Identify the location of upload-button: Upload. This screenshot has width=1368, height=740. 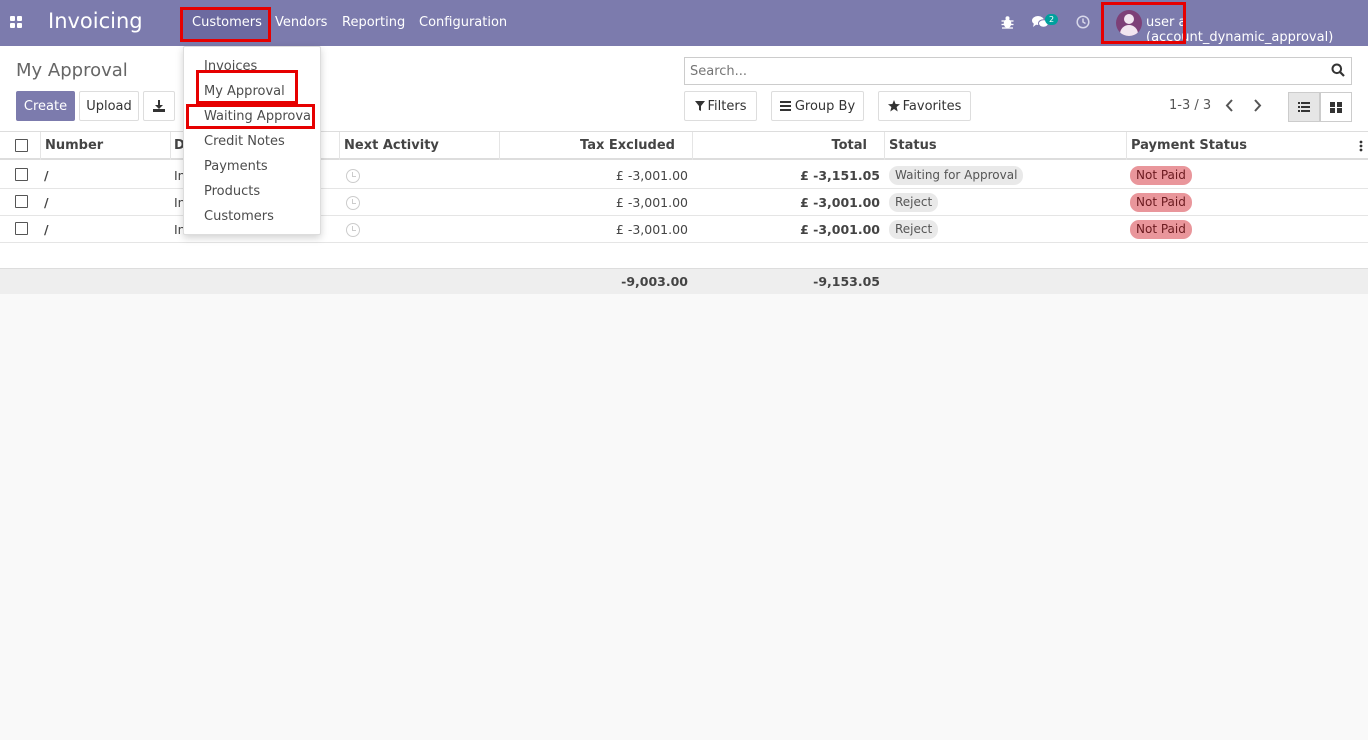
(109, 106).